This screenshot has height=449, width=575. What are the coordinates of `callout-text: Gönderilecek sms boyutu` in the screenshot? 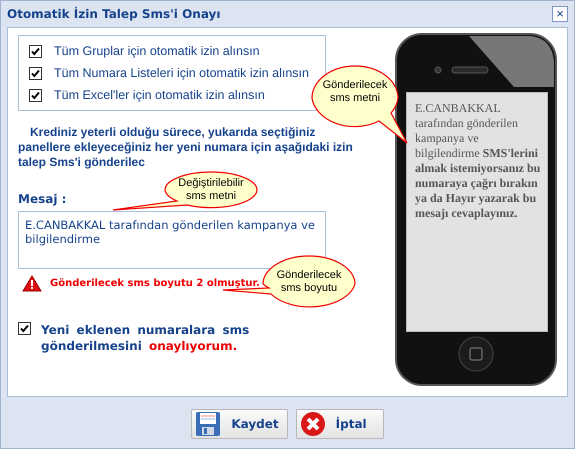 It's located at (309, 282).